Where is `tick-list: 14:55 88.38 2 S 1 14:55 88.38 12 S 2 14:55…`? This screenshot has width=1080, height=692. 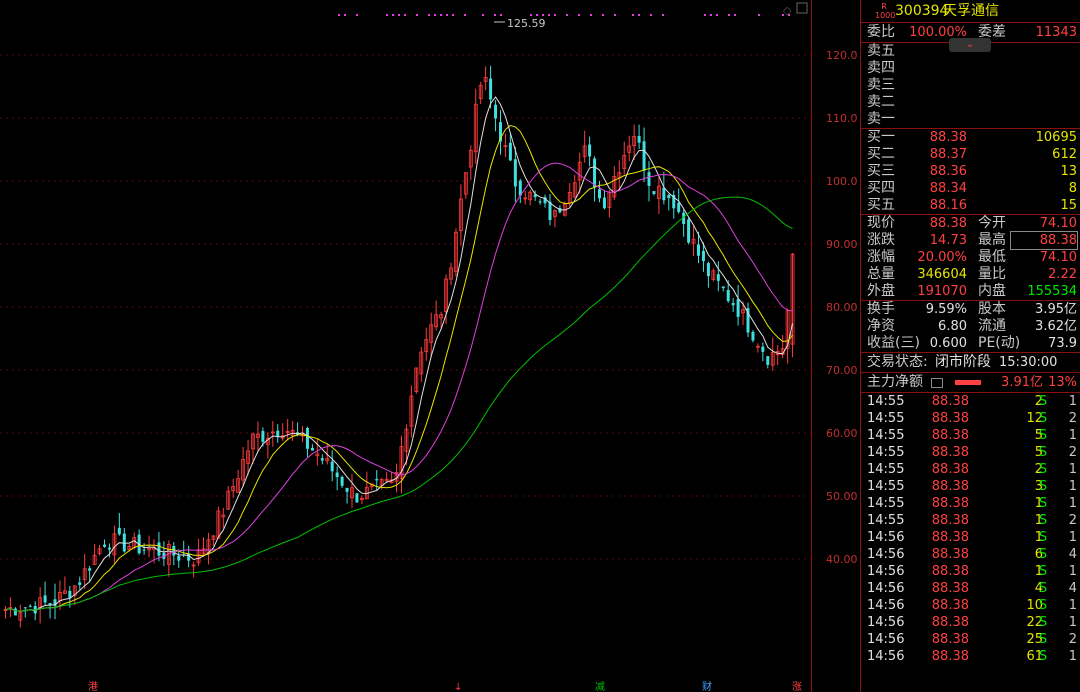
tick-list: 14:55 88.38 2 S 1 14:55 88.38 12 S 2 14:55… is located at coordinates (970, 529).